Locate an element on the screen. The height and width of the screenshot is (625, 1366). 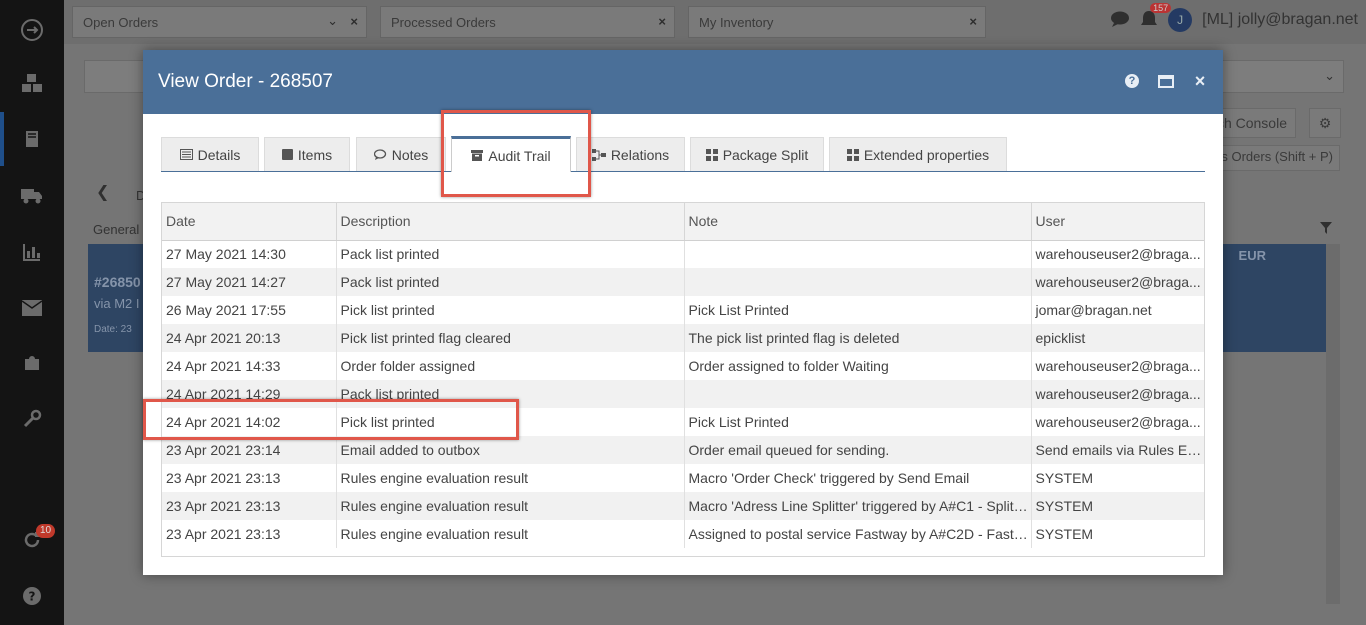
modal-header-actions: ? × is located at coordinates (1166, 81).